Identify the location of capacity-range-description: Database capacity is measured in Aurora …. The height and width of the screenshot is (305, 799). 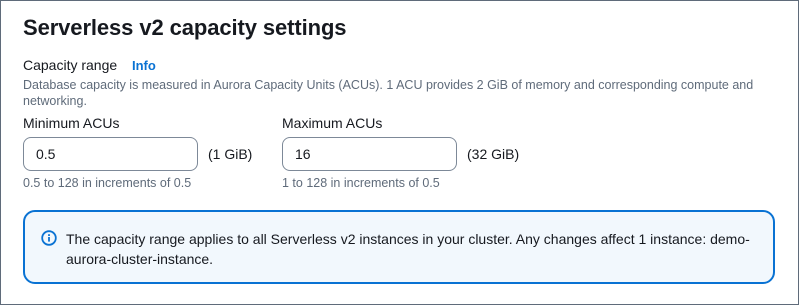
(388, 93).